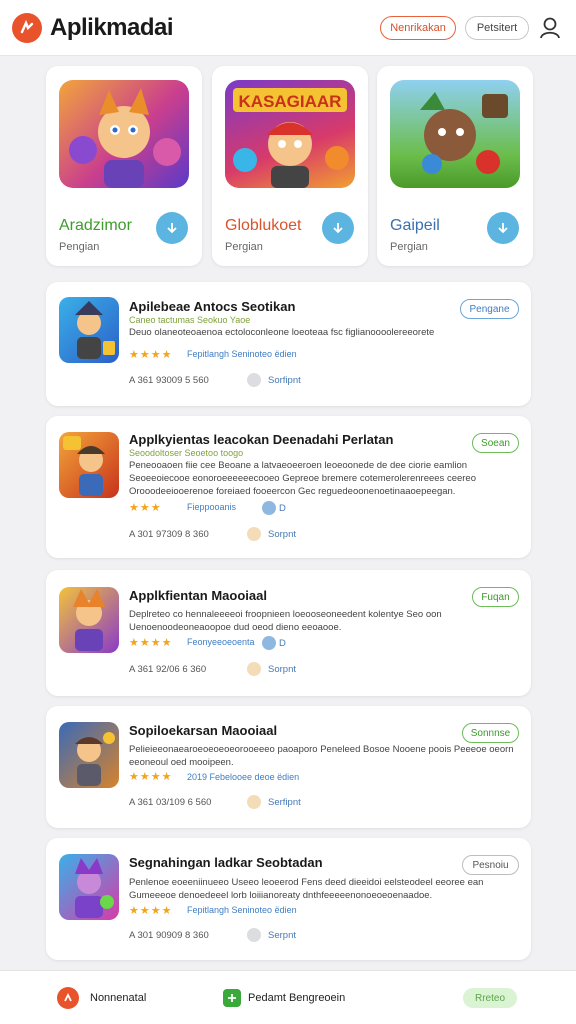  I want to click on bottom-center-label: Pedamt Bengreoein, so click(296, 998).